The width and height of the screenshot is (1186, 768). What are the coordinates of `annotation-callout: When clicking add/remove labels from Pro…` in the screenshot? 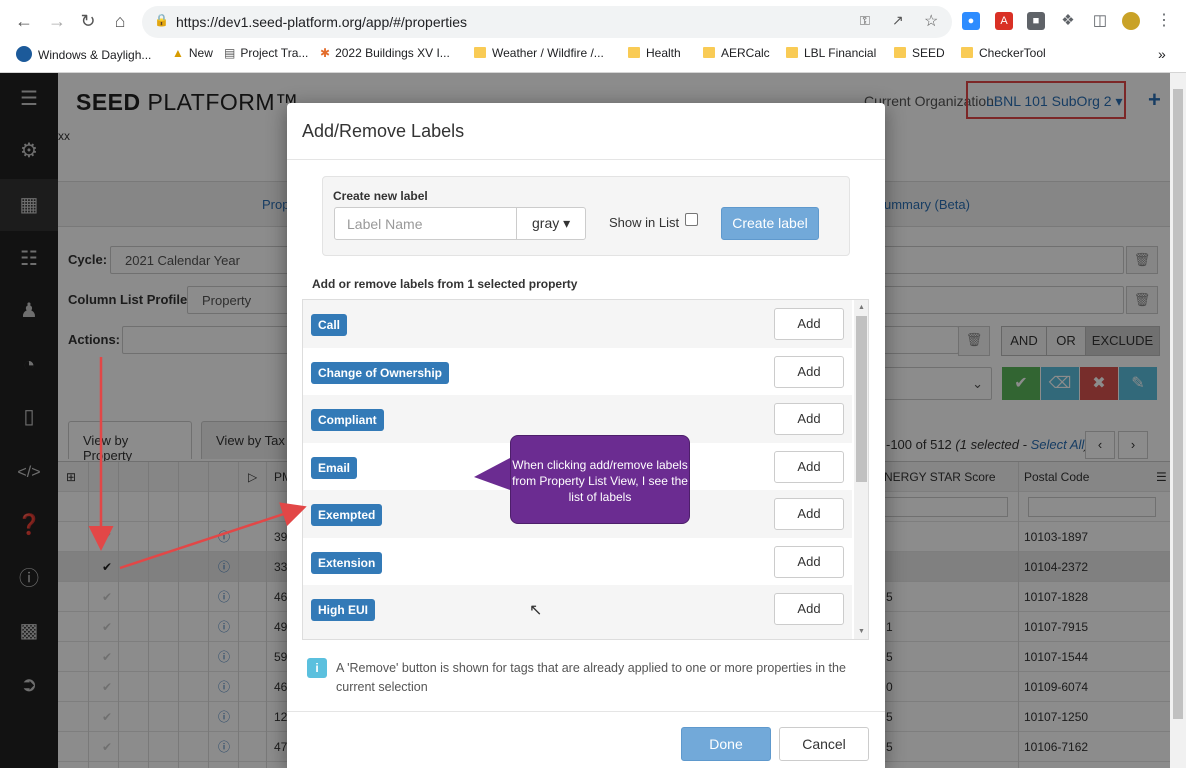 It's located at (600, 479).